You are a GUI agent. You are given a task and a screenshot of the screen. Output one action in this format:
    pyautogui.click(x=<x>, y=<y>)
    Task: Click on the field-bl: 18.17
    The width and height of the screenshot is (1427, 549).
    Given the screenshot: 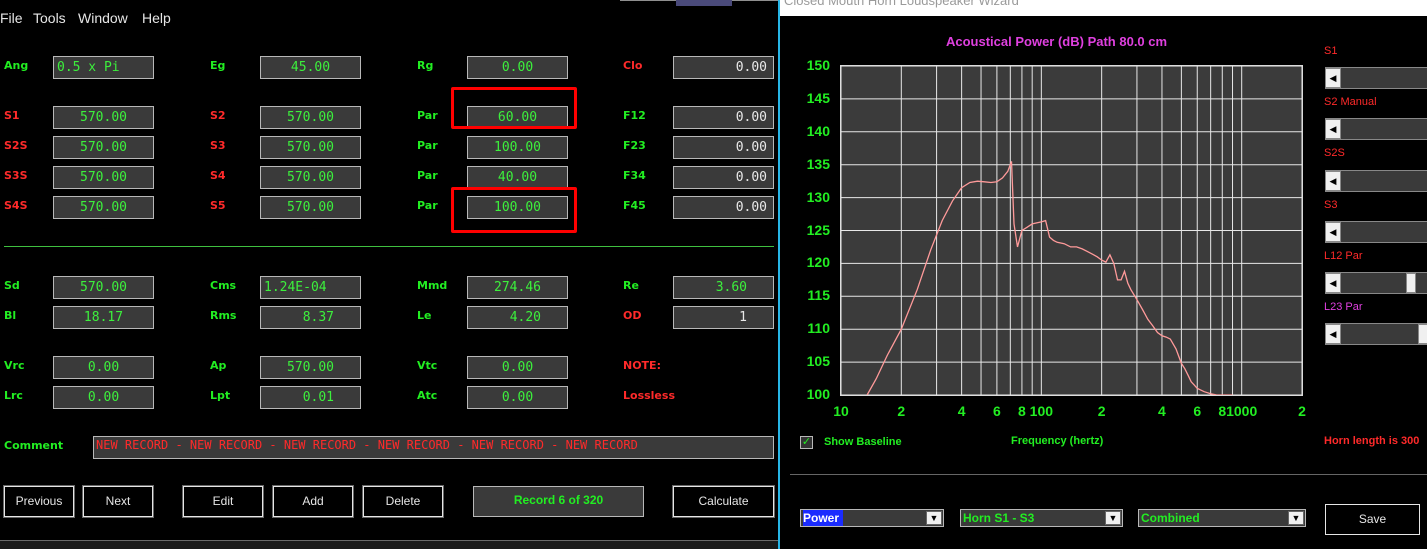 What is the action you would take?
    pyautogui.click(x=103, y=317)
    